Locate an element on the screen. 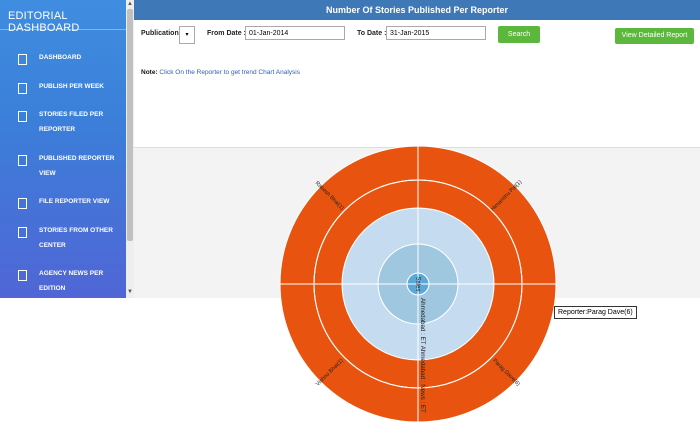 This screenshot has height=435, width=700. sunburst-center-label: Sales is located at coordinates (417, 283).